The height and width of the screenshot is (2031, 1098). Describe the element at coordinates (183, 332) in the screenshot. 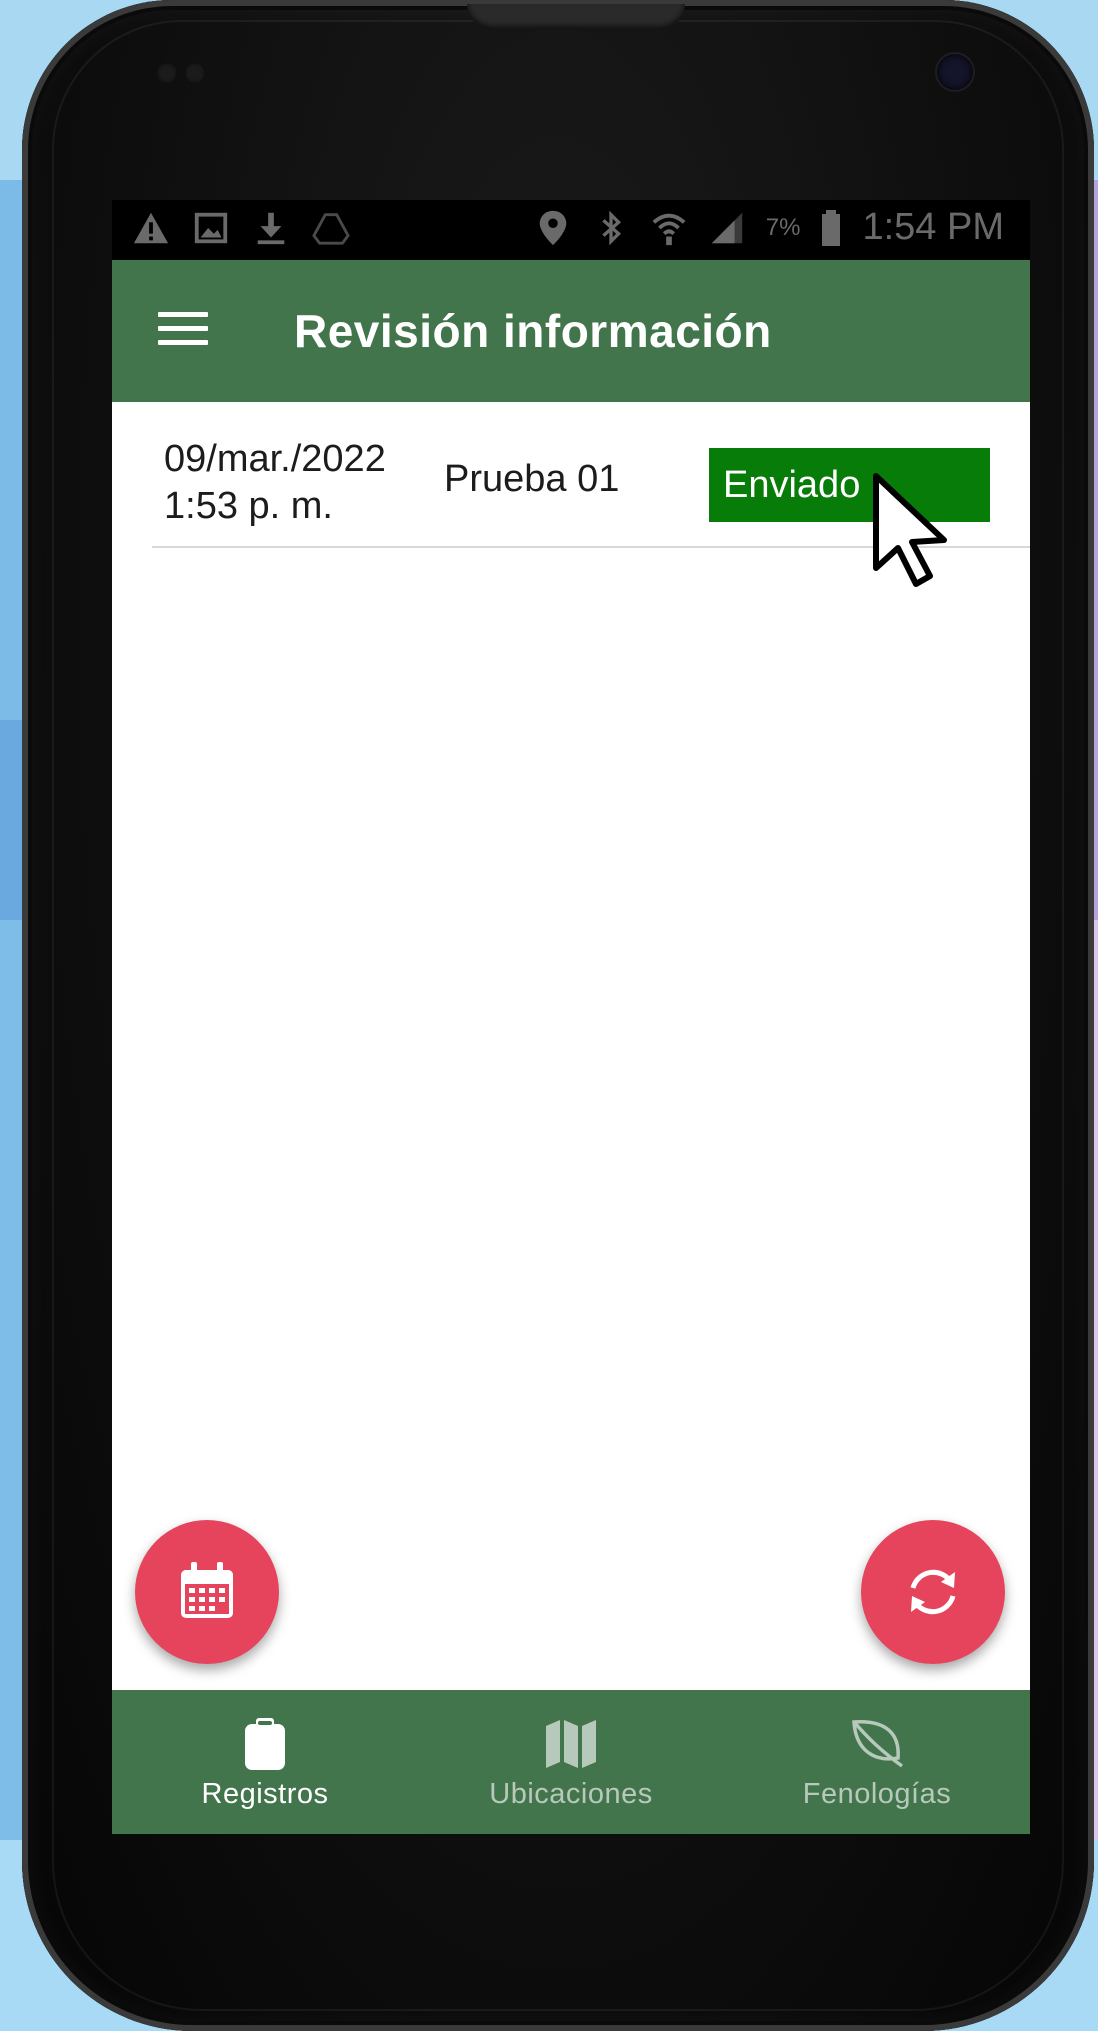

I see `hamburger-menu-icon` at that location.